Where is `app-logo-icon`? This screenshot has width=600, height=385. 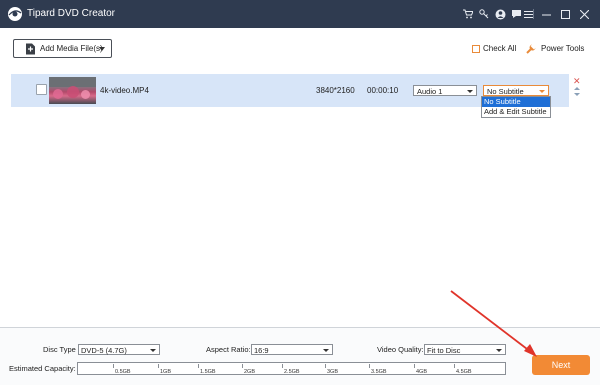 app-logo-icon is located at coordinates (15, 14).